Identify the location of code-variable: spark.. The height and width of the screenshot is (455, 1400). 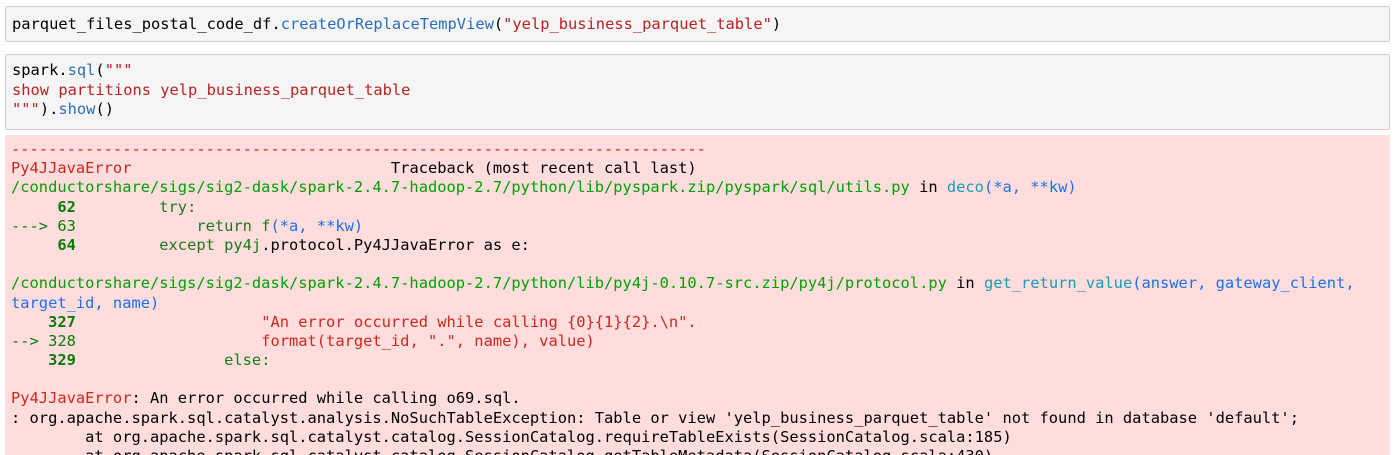
(40, 70).